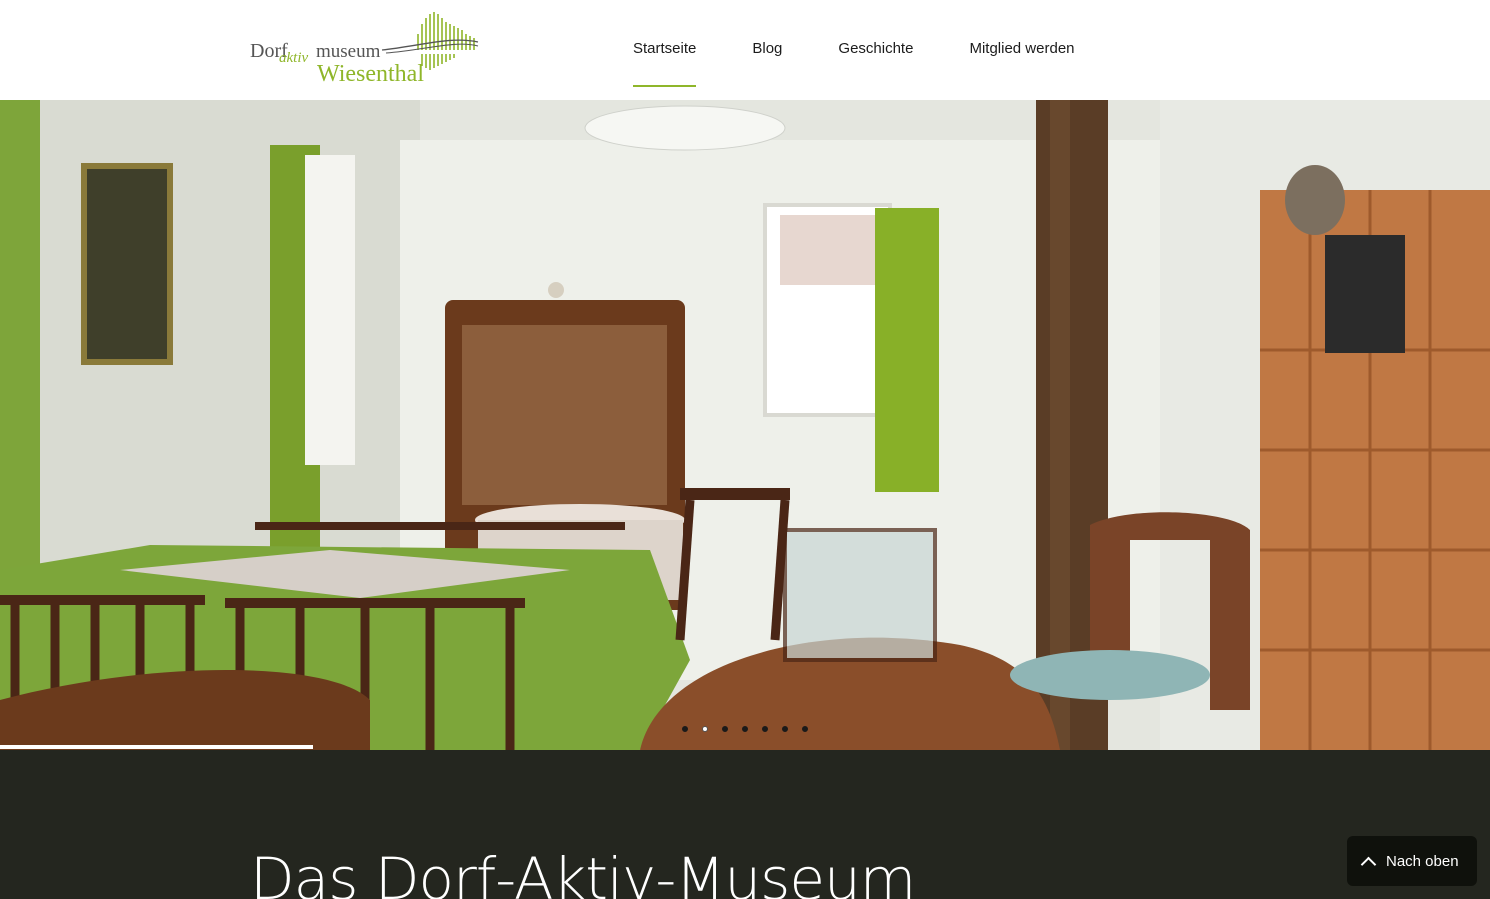  I want to click on slide-progress-bar, so click(156, 747).